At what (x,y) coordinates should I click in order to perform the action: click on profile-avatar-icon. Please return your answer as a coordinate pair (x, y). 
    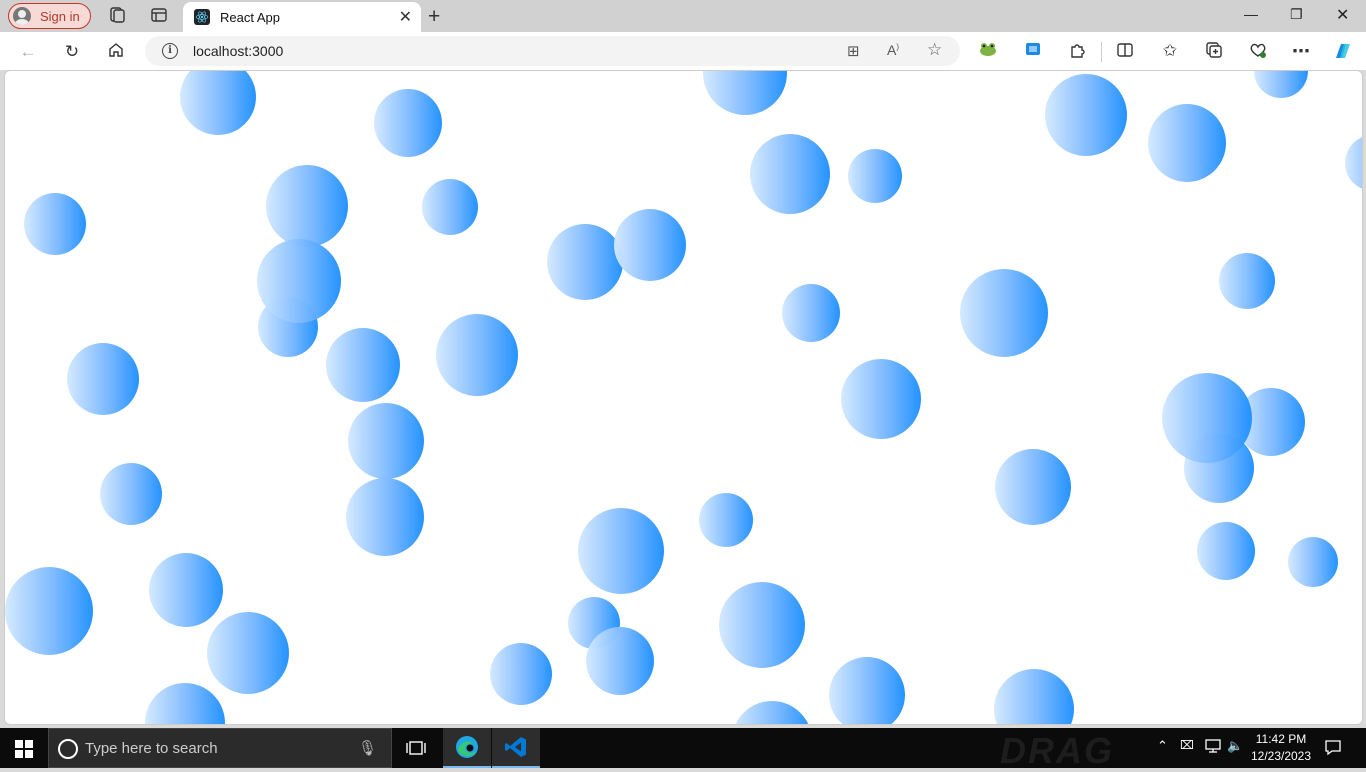
    Looking at the image, I should click on (22, 16).